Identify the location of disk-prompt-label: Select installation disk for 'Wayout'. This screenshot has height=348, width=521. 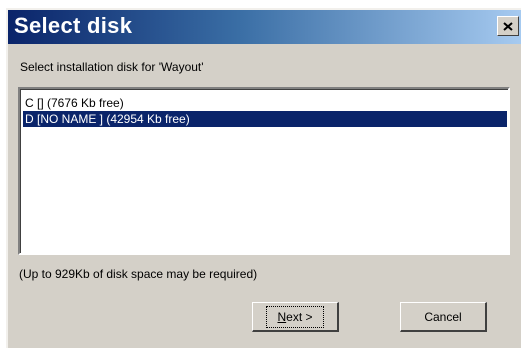
(112, 67).